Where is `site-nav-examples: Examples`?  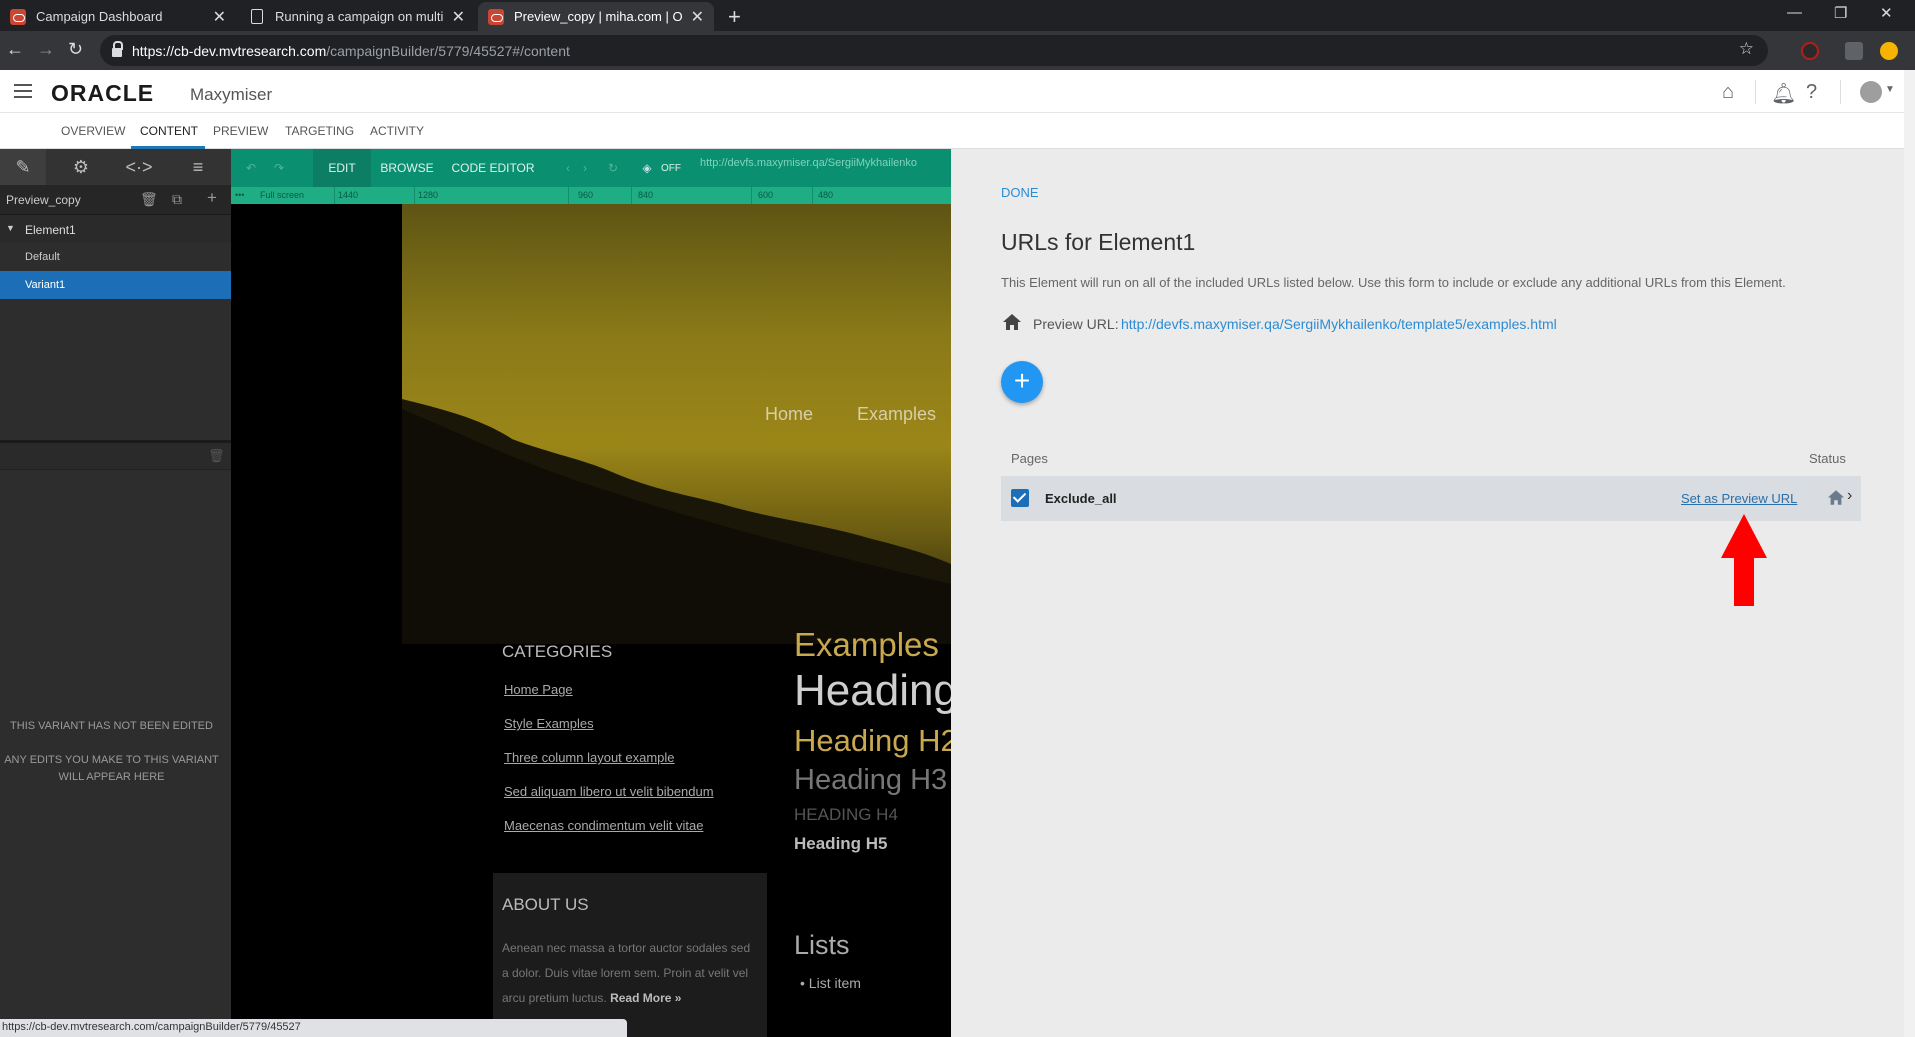
site-nav-examples: Examples is located at coordinates (896, 414).